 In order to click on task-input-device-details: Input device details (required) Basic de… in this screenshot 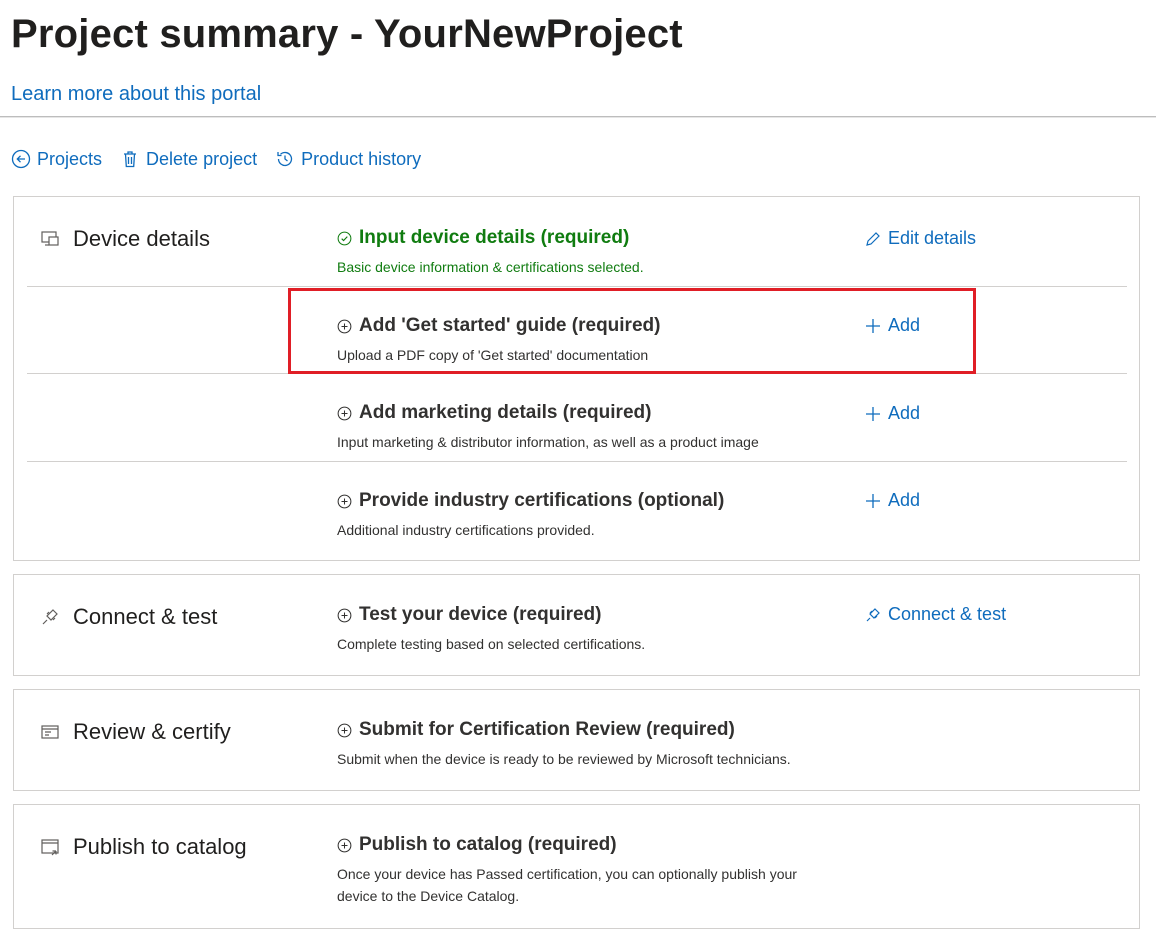, I will do `click(587, 252)`.